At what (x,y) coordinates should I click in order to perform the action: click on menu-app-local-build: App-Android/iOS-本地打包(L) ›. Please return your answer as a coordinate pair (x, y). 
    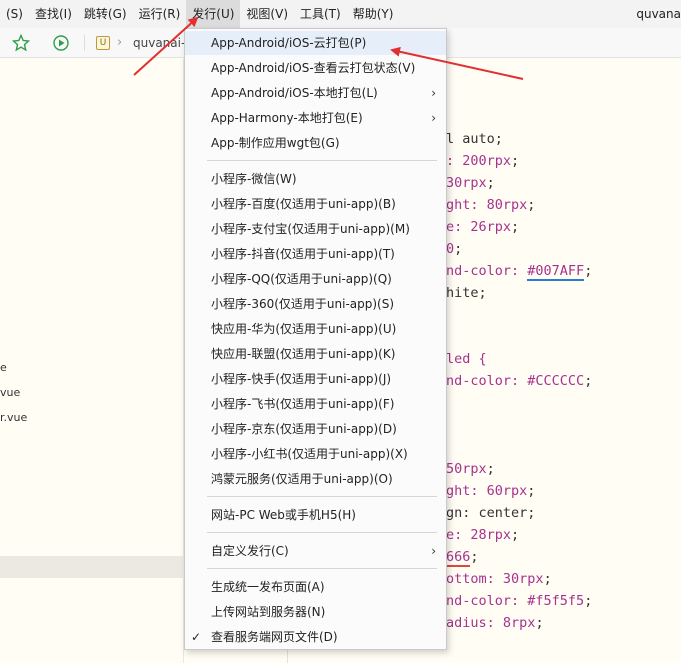
    Looking at the image, I should click on (315, 93).